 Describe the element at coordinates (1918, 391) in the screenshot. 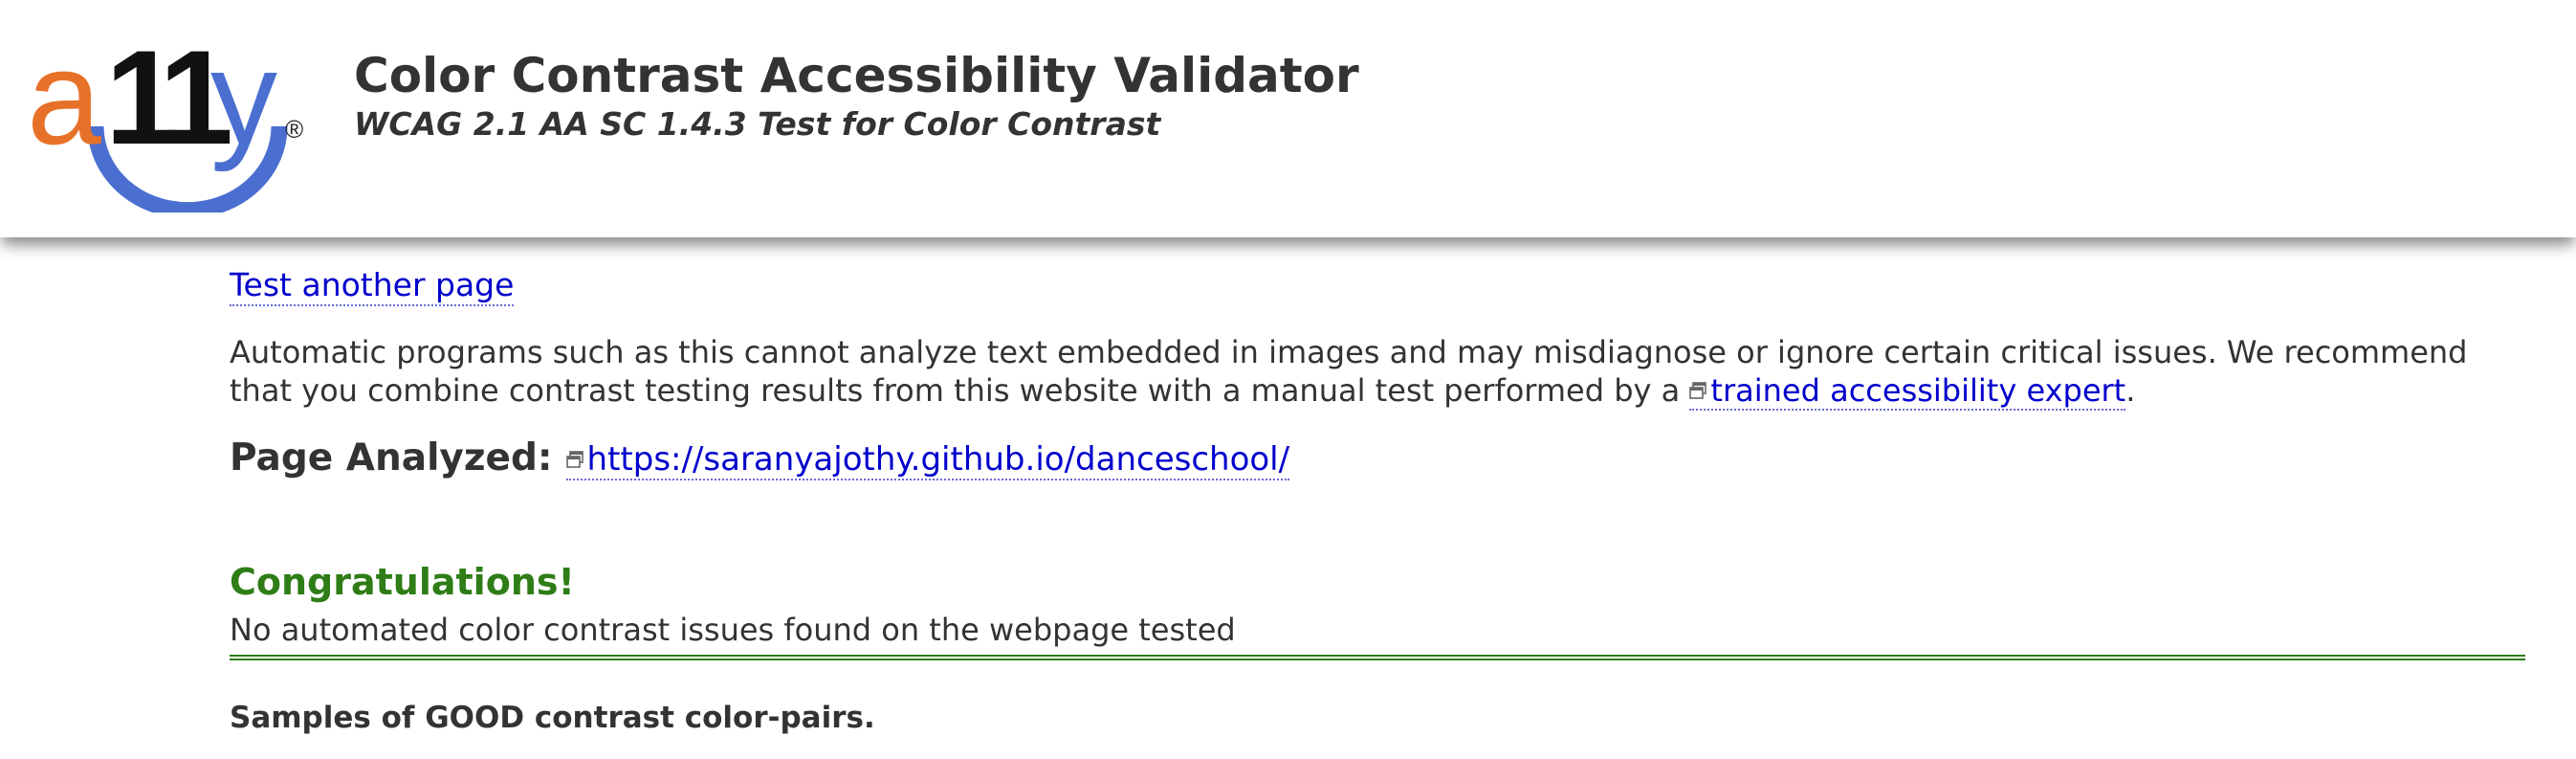

I see `trained-accessibility-expert-label: trained accessibility expert` at that location.